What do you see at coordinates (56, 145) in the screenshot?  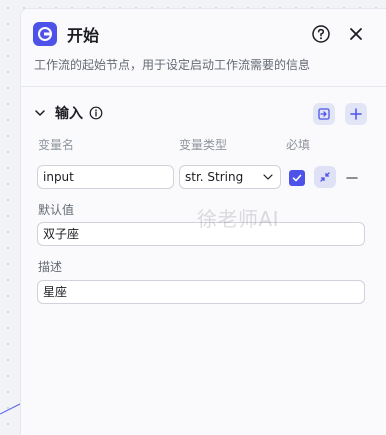 I see `column-header-name: 变量名` at bounding box center [56, 145].